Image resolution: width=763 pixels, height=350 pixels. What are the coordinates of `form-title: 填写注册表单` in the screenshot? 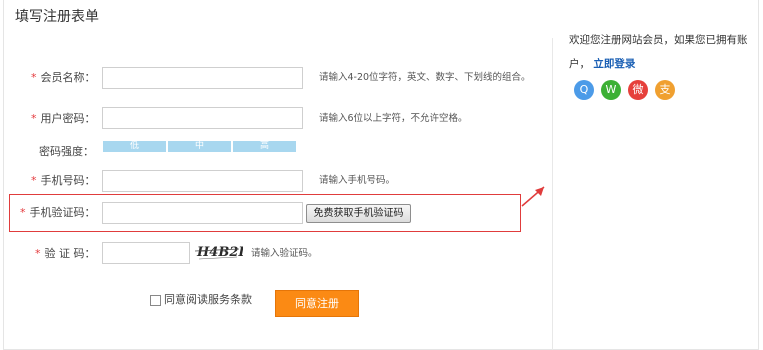 It's located at (57, 17).